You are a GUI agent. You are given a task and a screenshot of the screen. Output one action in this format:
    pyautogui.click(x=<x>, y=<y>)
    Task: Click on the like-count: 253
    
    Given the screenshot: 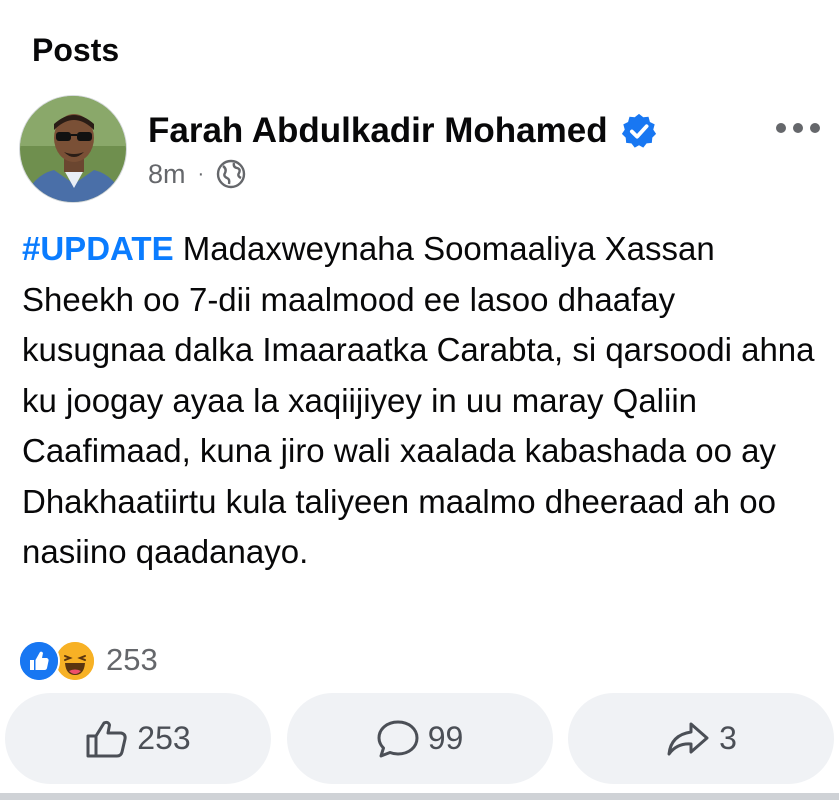 What is the action you would take?
    pyautogui.click(x=164, y=738)
    